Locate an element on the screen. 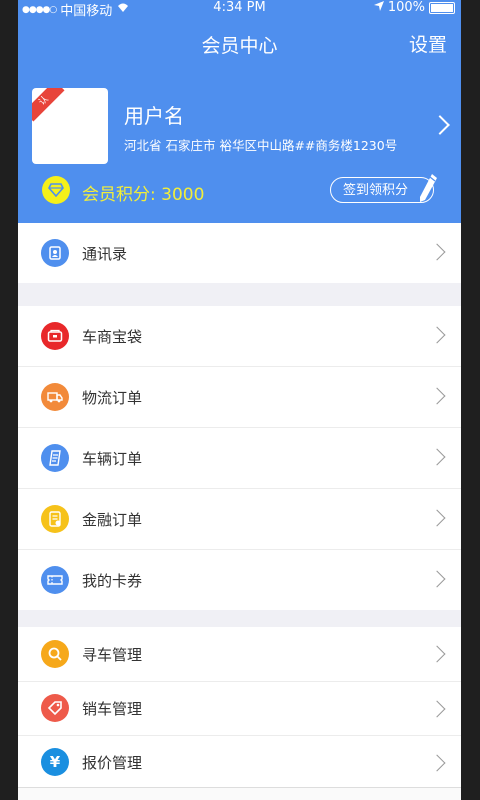 This screenshot has width=480, height=800. pencil-icon is located at coordinates (428, 189).